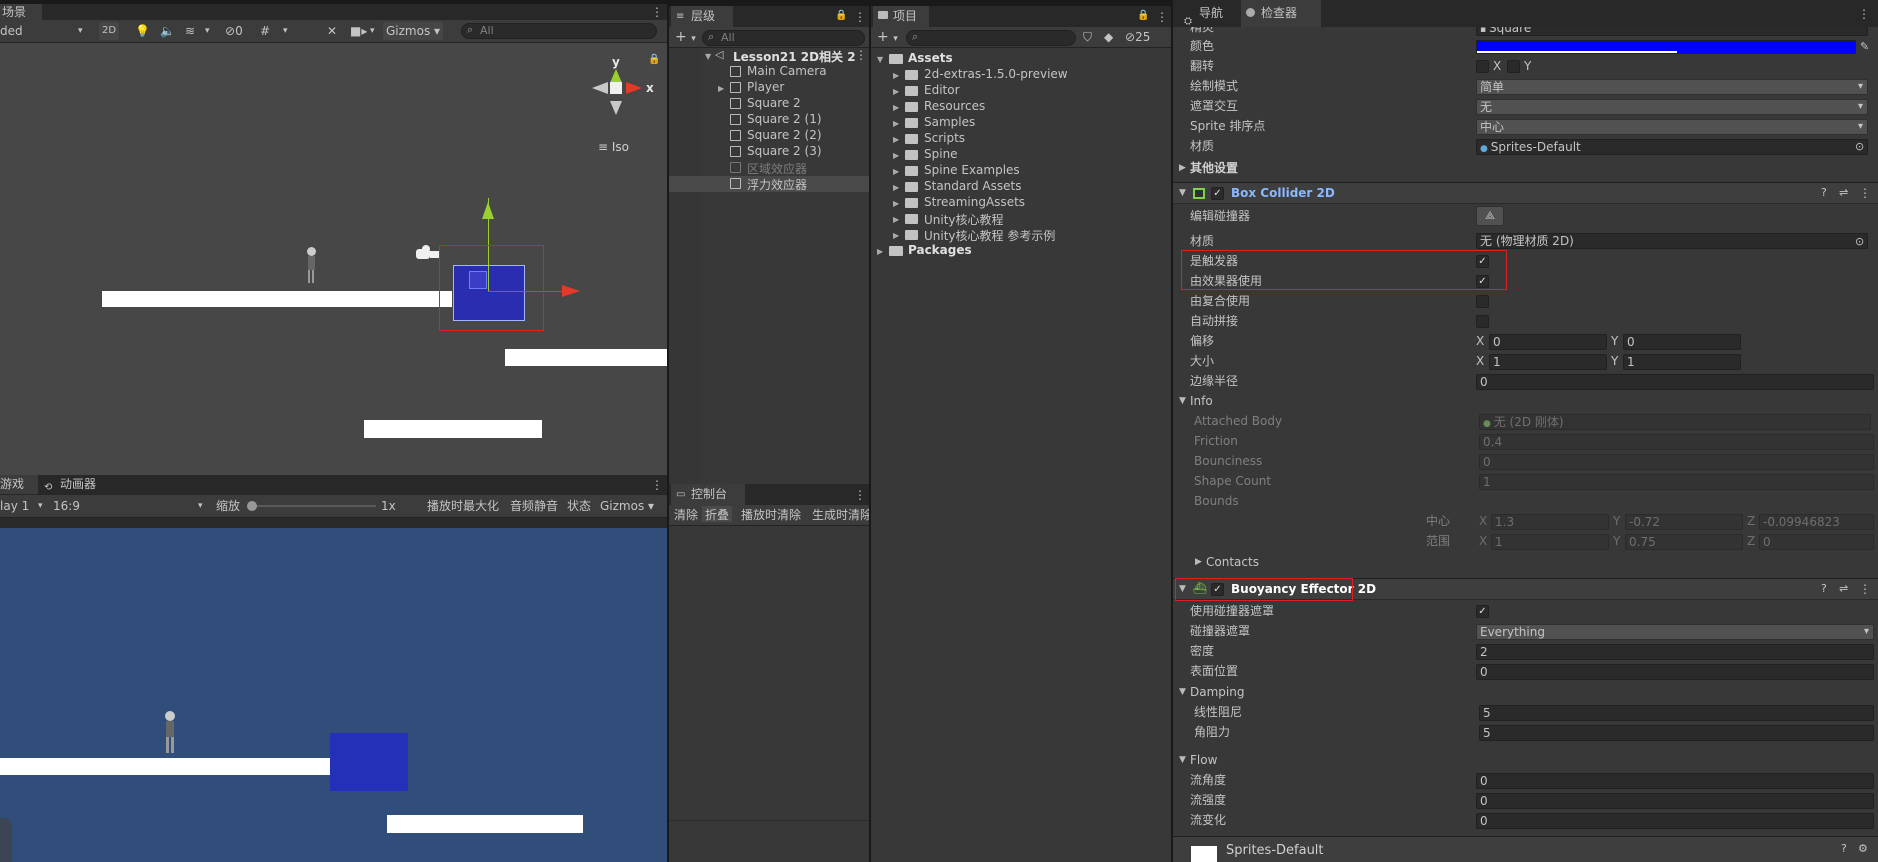 This screenshot has height=862, width=1878. Describe the element at coordinates (1482, 321) in the screenshot. I see `auto-tiling-checkbox` at that location.